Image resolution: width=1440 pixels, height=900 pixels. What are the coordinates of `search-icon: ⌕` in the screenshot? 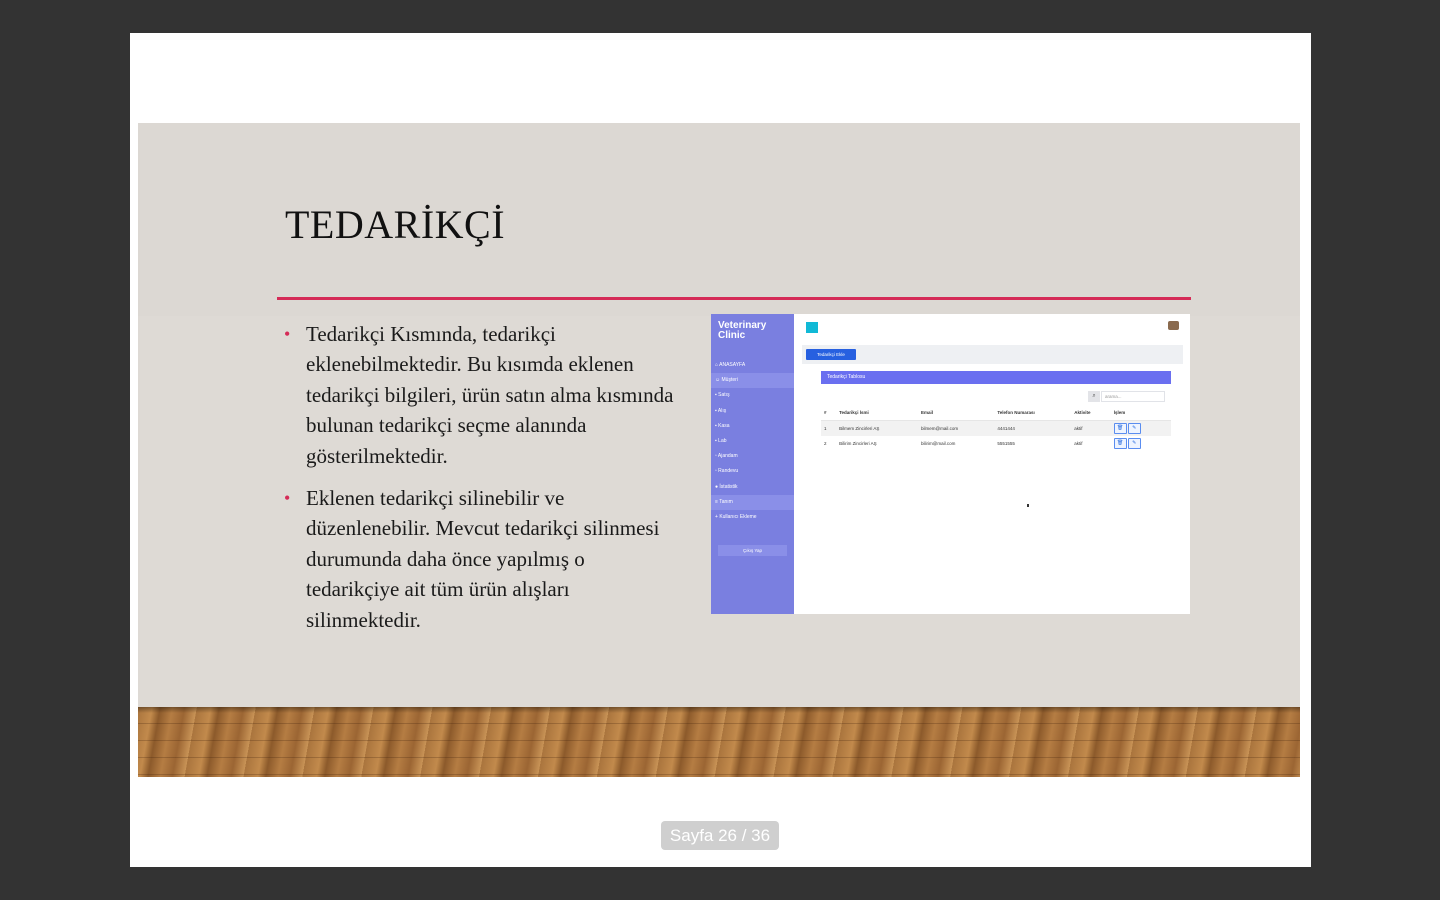 It's located at (1094, 396).